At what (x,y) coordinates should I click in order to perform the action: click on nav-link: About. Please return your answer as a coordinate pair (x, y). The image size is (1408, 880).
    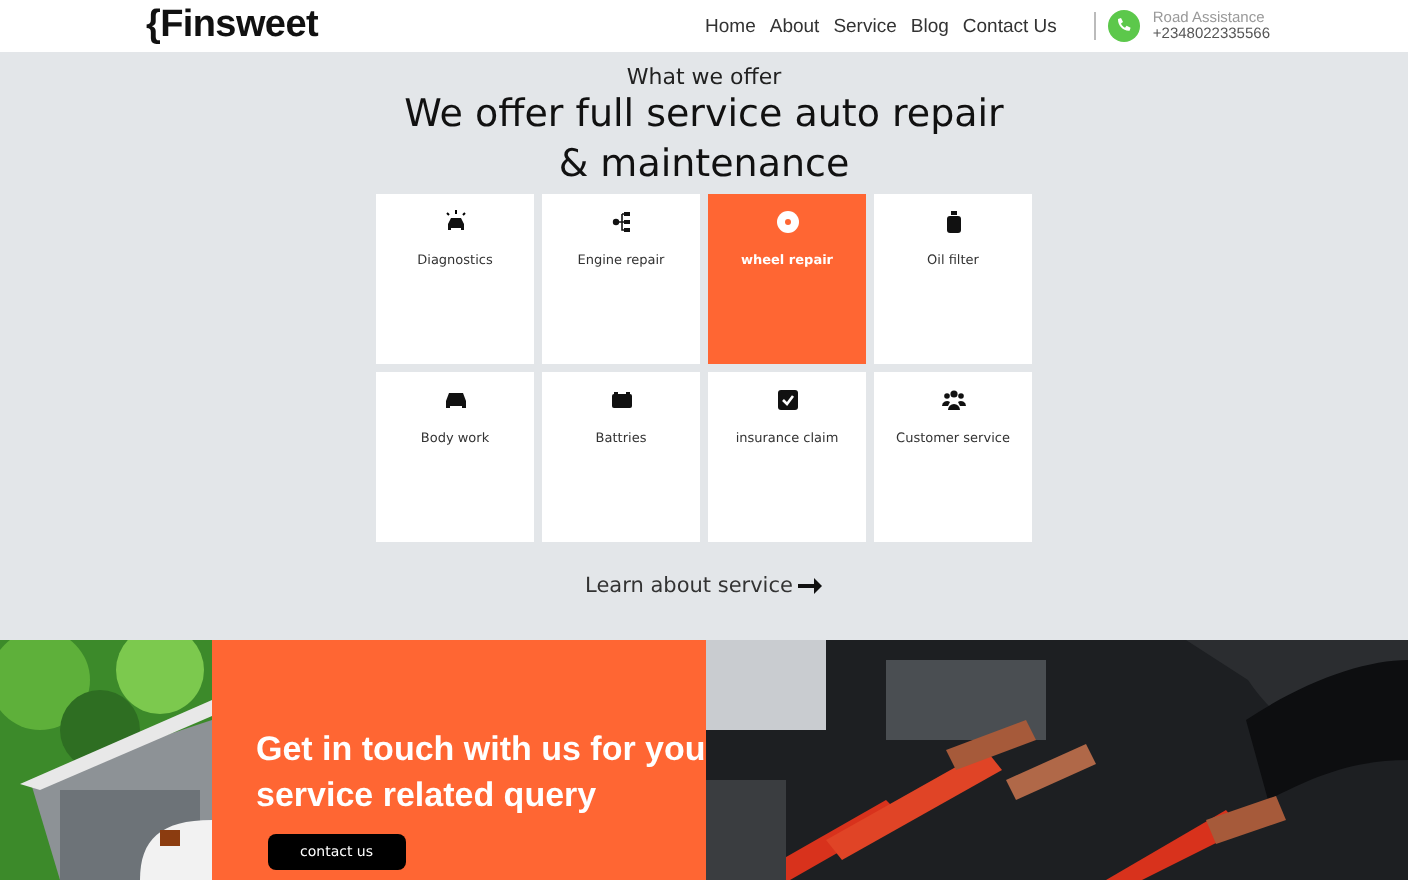
    Looking at the image, I should click on (794, 26).